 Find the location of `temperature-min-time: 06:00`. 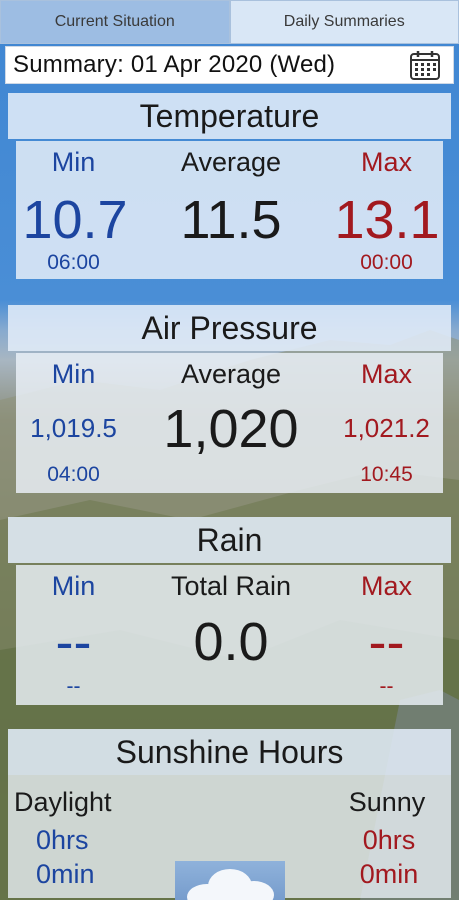

temperature-min-time: 06:00 is located at coordinates (73, 262).